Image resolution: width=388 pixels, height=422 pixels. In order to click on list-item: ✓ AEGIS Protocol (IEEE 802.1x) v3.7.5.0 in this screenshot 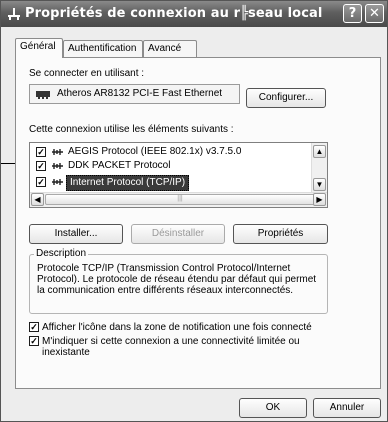, I will do `click(171, 152)`.